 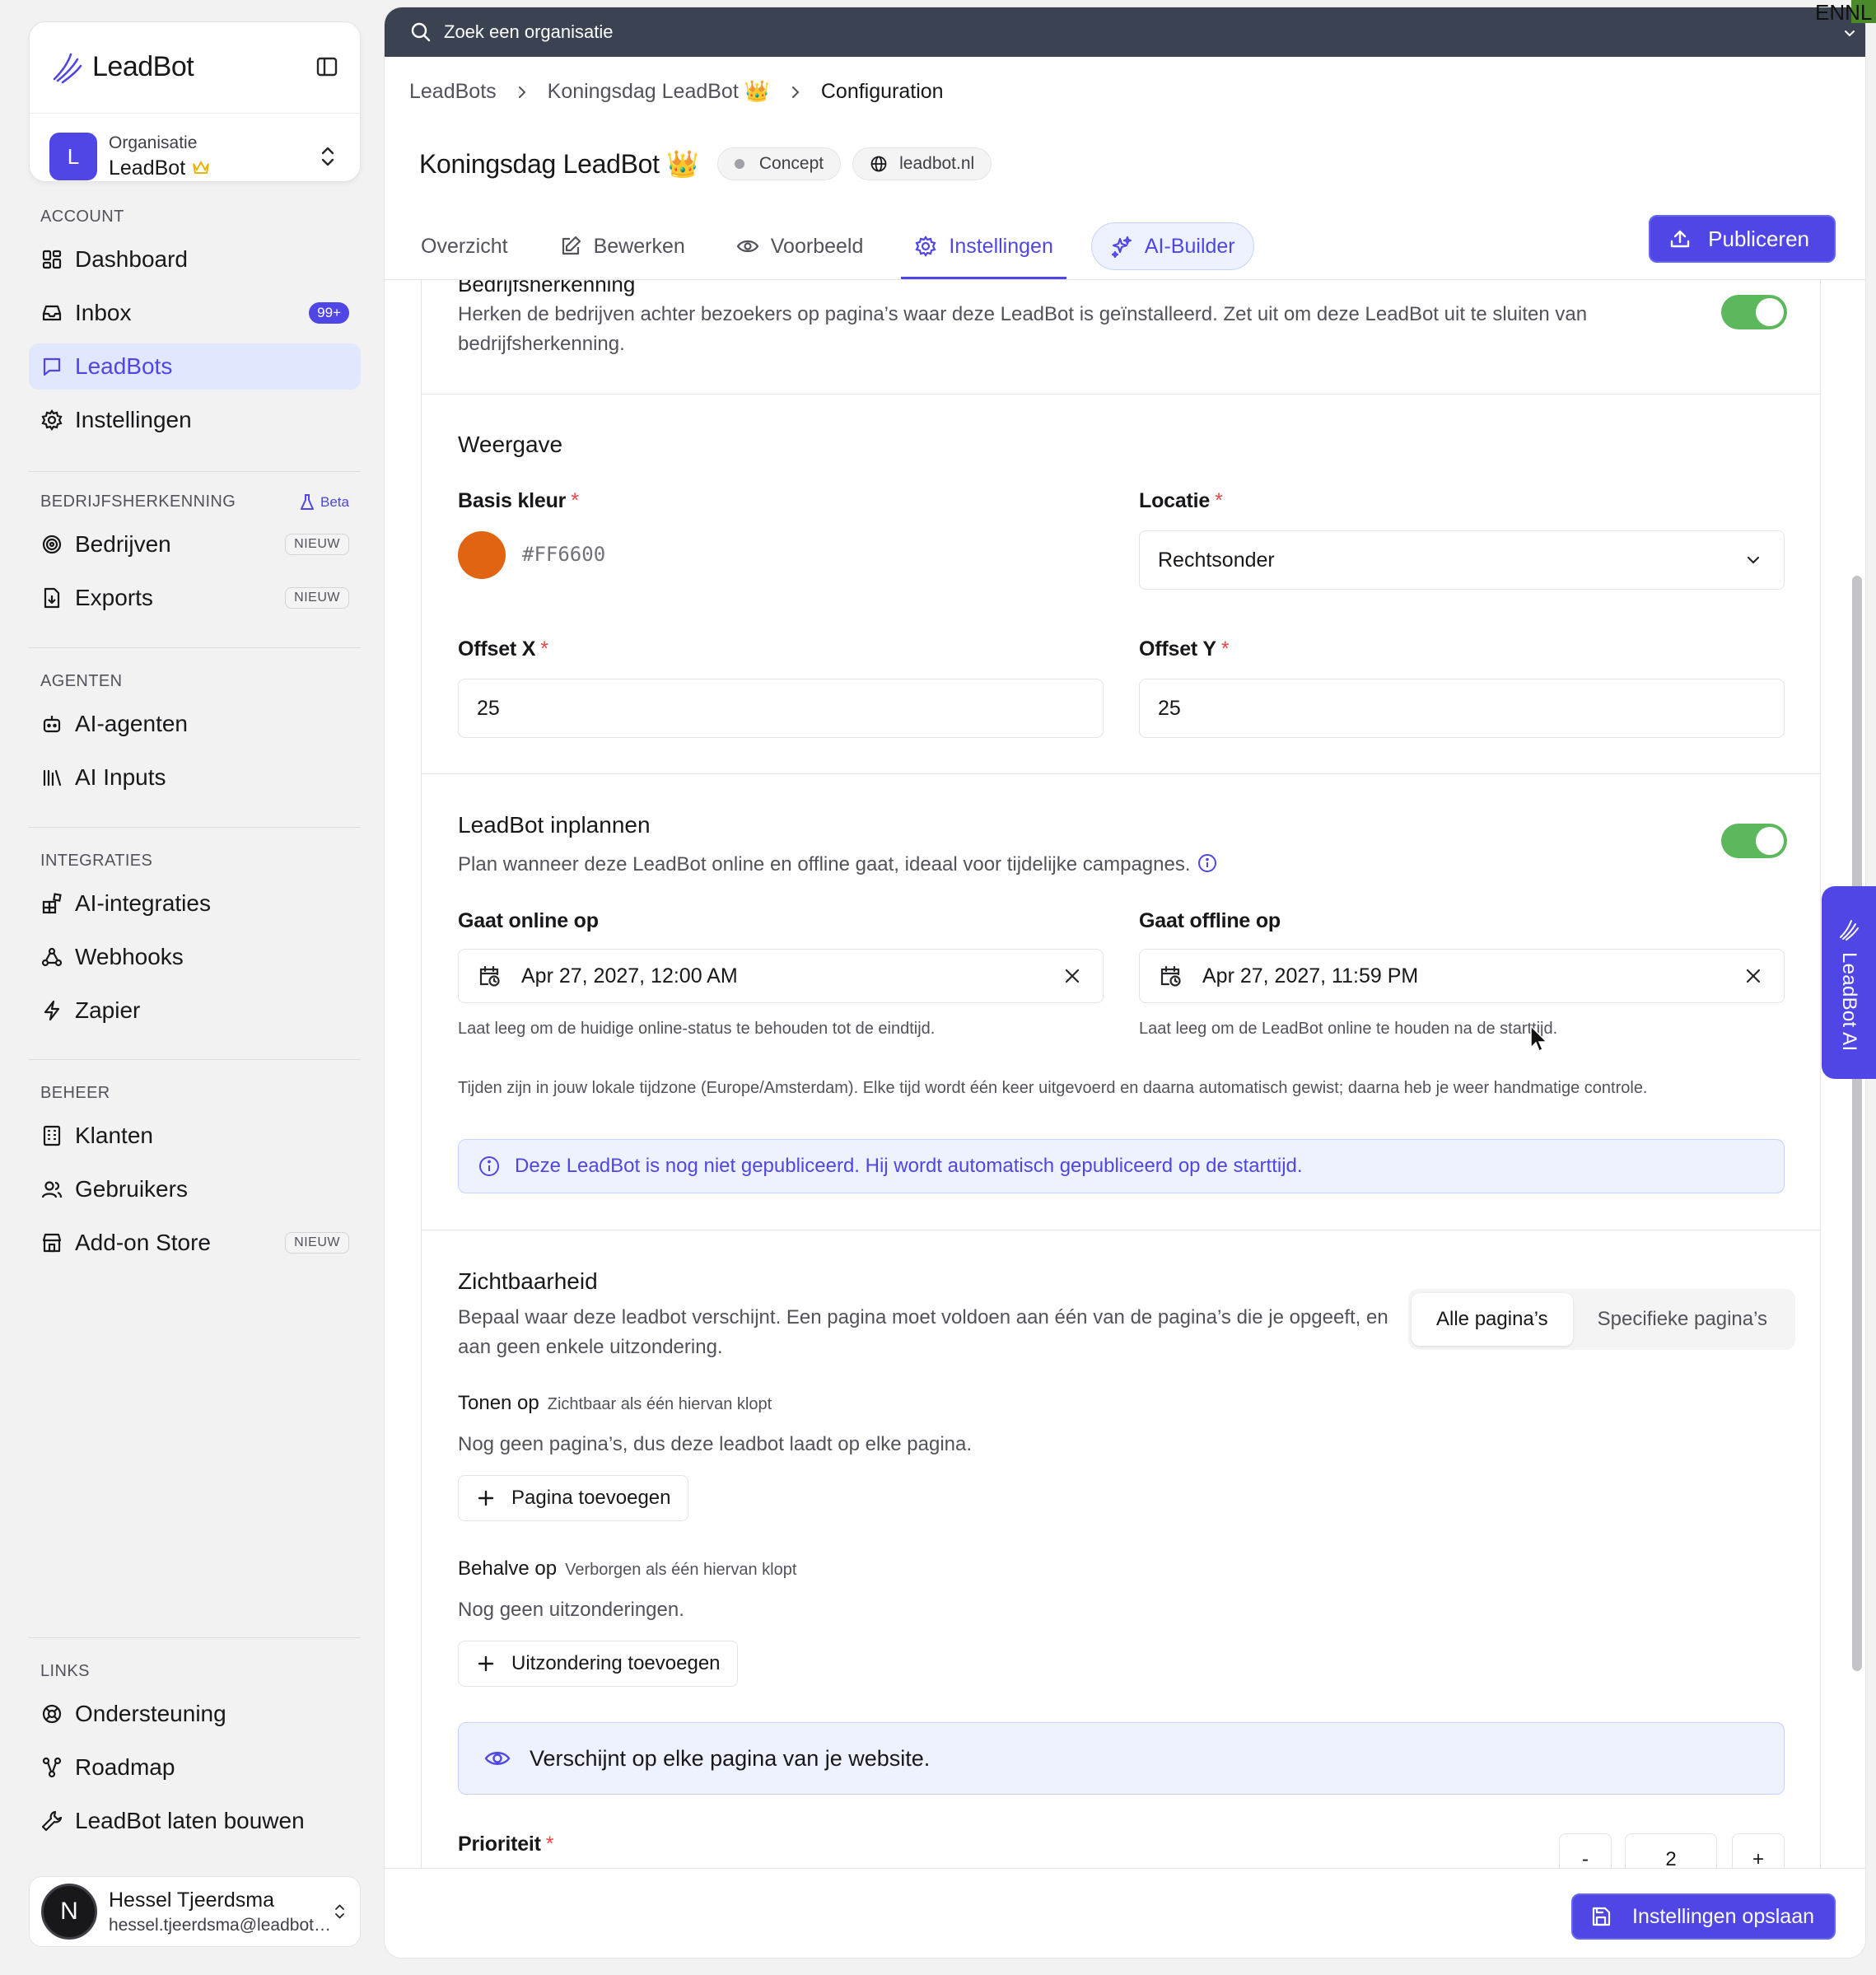 I want to click on eye-icon, so click(x=497, y=1758).